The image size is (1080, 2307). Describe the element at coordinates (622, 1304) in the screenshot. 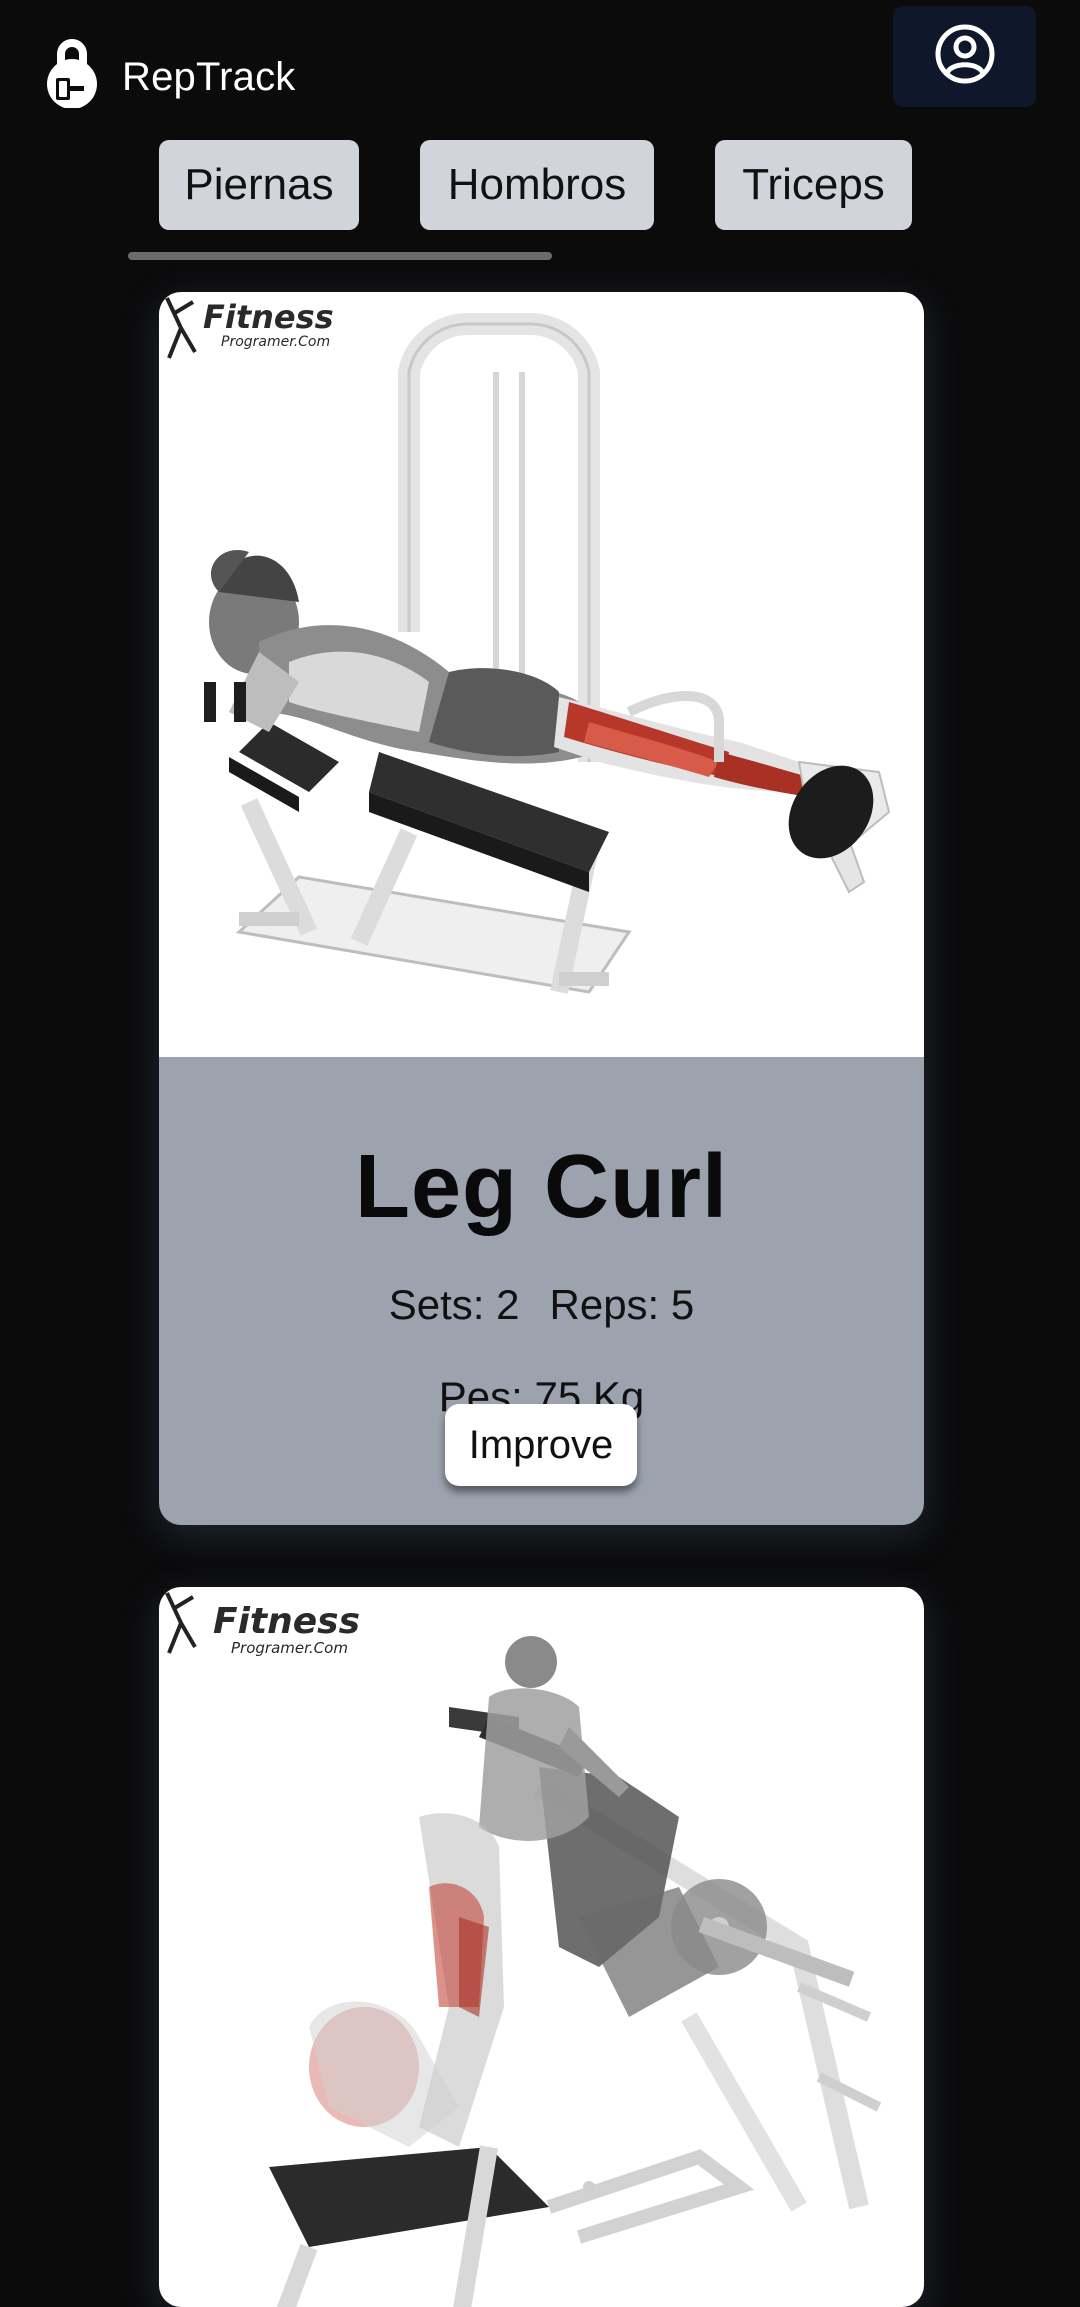

I see `reps-label: Reps: 5` at that location.